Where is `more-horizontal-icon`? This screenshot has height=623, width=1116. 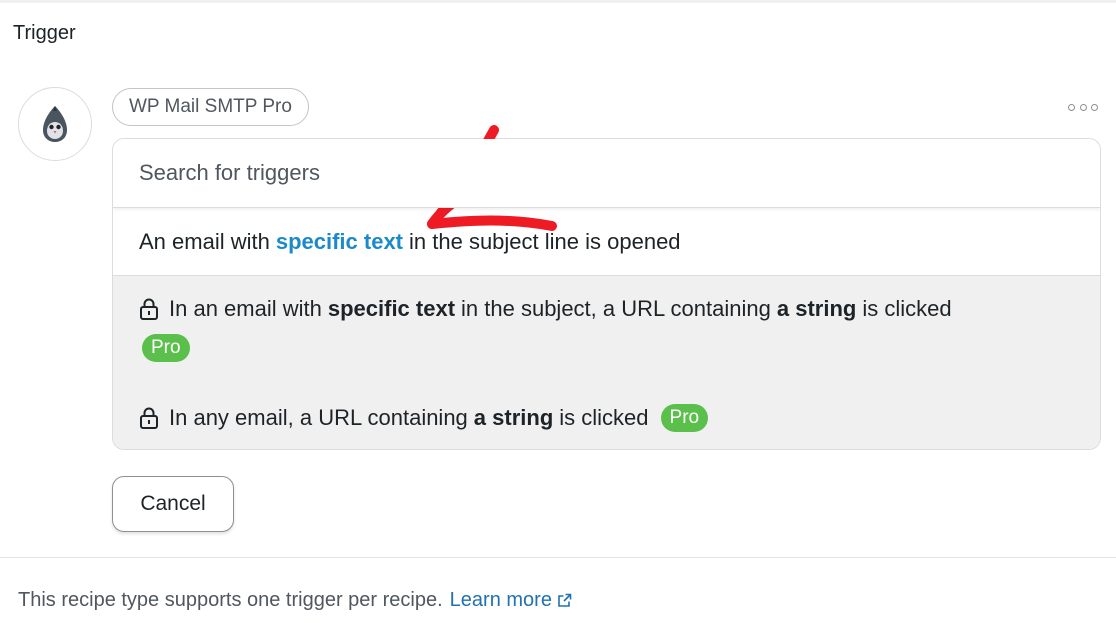 more-horizontal-icon is located at coordinates (1071, 107).